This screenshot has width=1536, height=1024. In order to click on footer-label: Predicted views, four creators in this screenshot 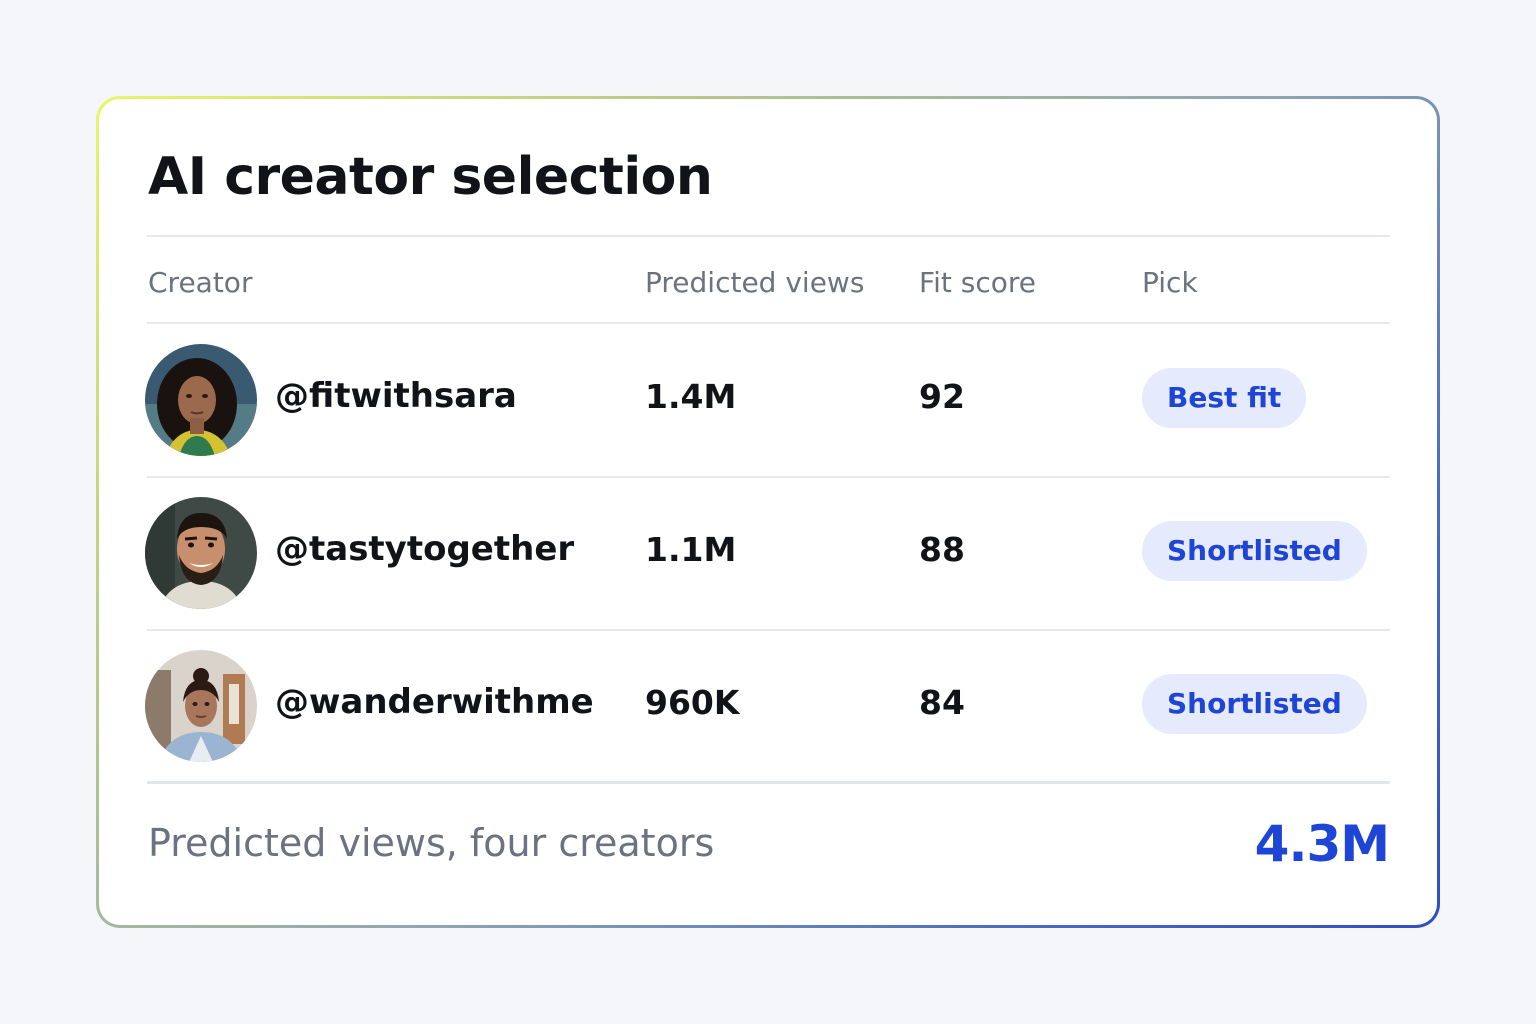, I will do `click(431, 843)`.